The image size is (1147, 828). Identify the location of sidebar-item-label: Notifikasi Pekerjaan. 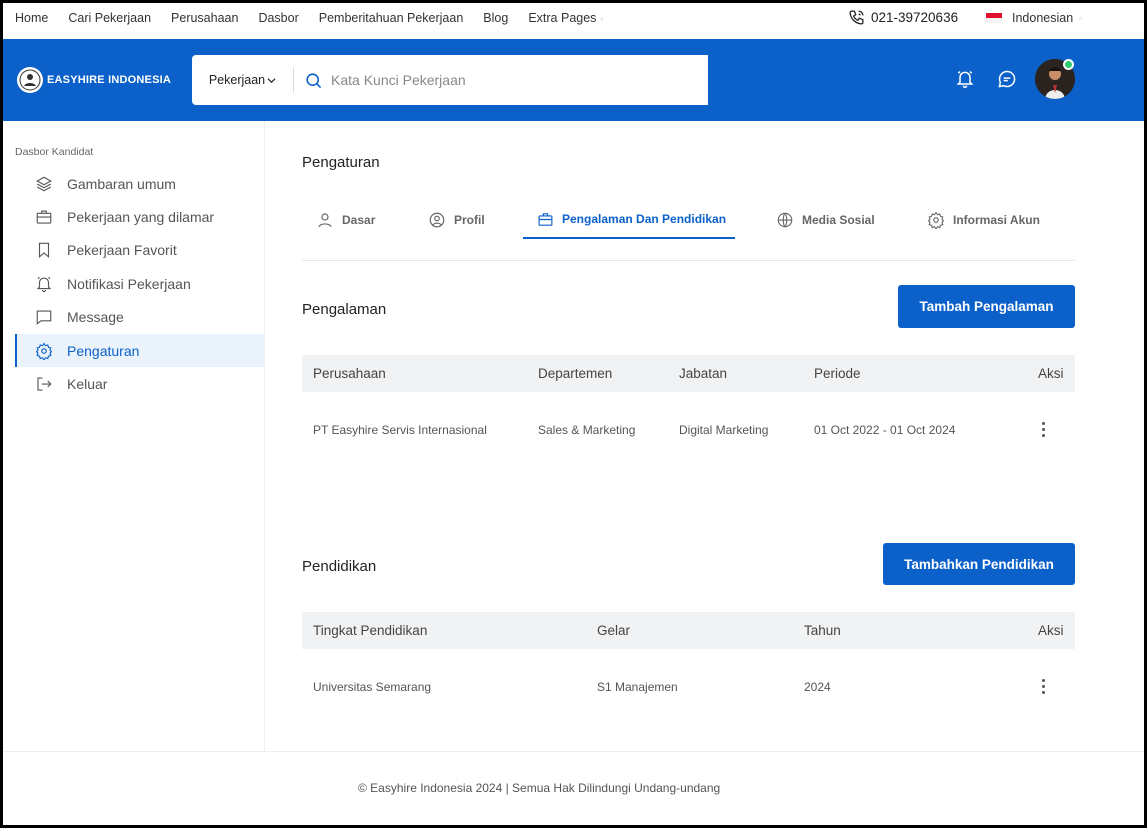
(129, 283).